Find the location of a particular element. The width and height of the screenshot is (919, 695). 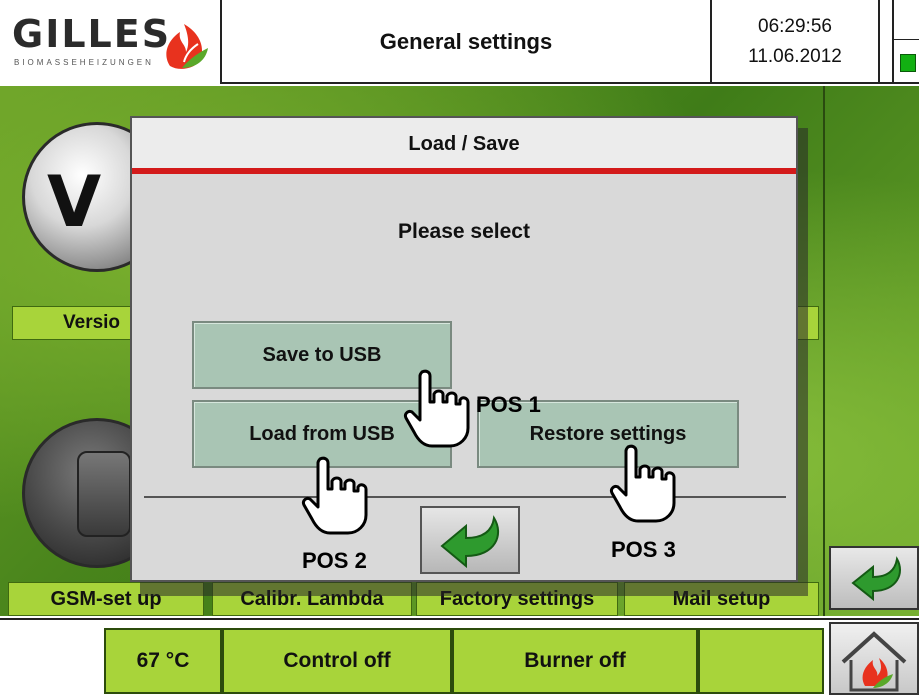

logo-text: GILLES is located at coordinates (92, 34).